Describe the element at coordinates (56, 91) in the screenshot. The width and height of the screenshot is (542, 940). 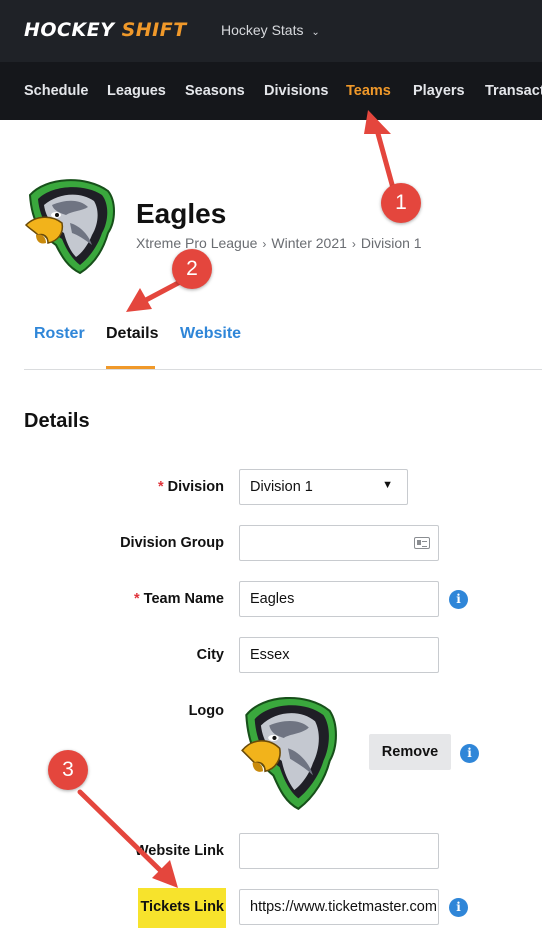
I see `nav-item-schedule: Schedule` at that location.